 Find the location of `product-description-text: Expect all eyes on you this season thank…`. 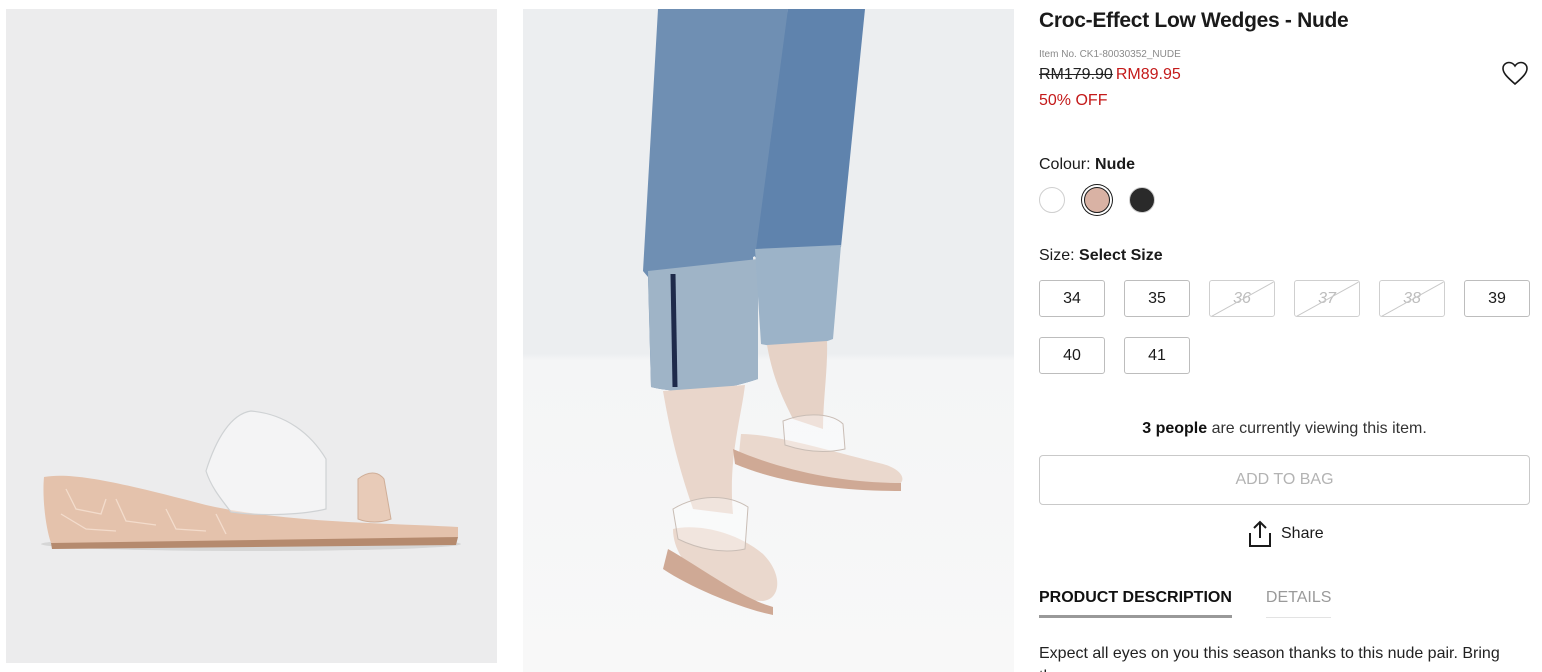

product-description-text: Expect all eyes on you this season thank… is located at coordinates (1269, 658).